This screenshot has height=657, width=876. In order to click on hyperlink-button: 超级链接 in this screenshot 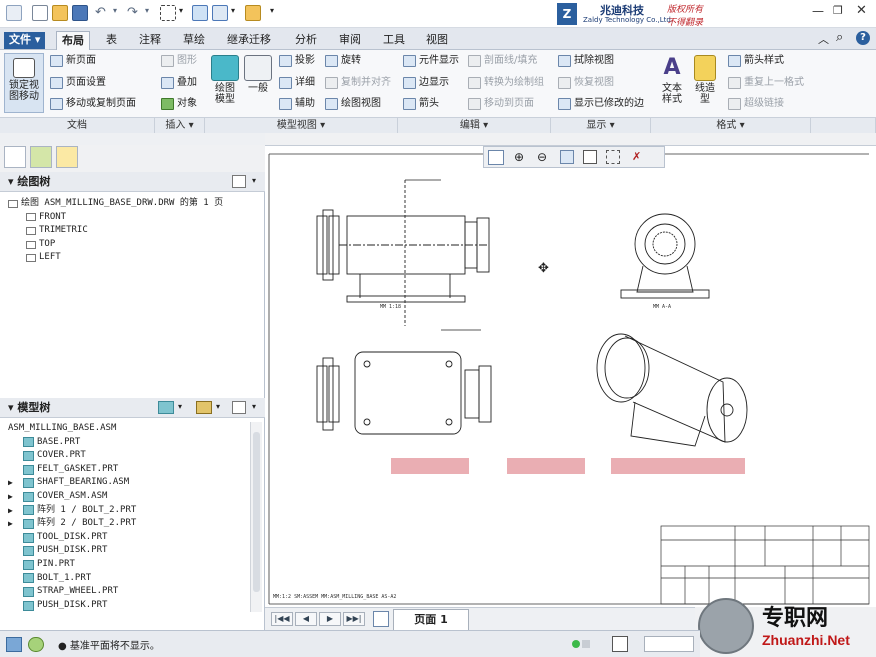, I will do `click(756, 103)`.